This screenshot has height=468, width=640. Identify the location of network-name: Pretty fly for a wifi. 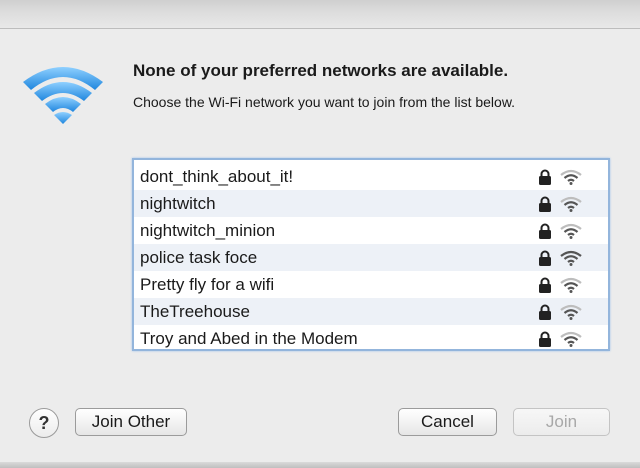
(207, 284).